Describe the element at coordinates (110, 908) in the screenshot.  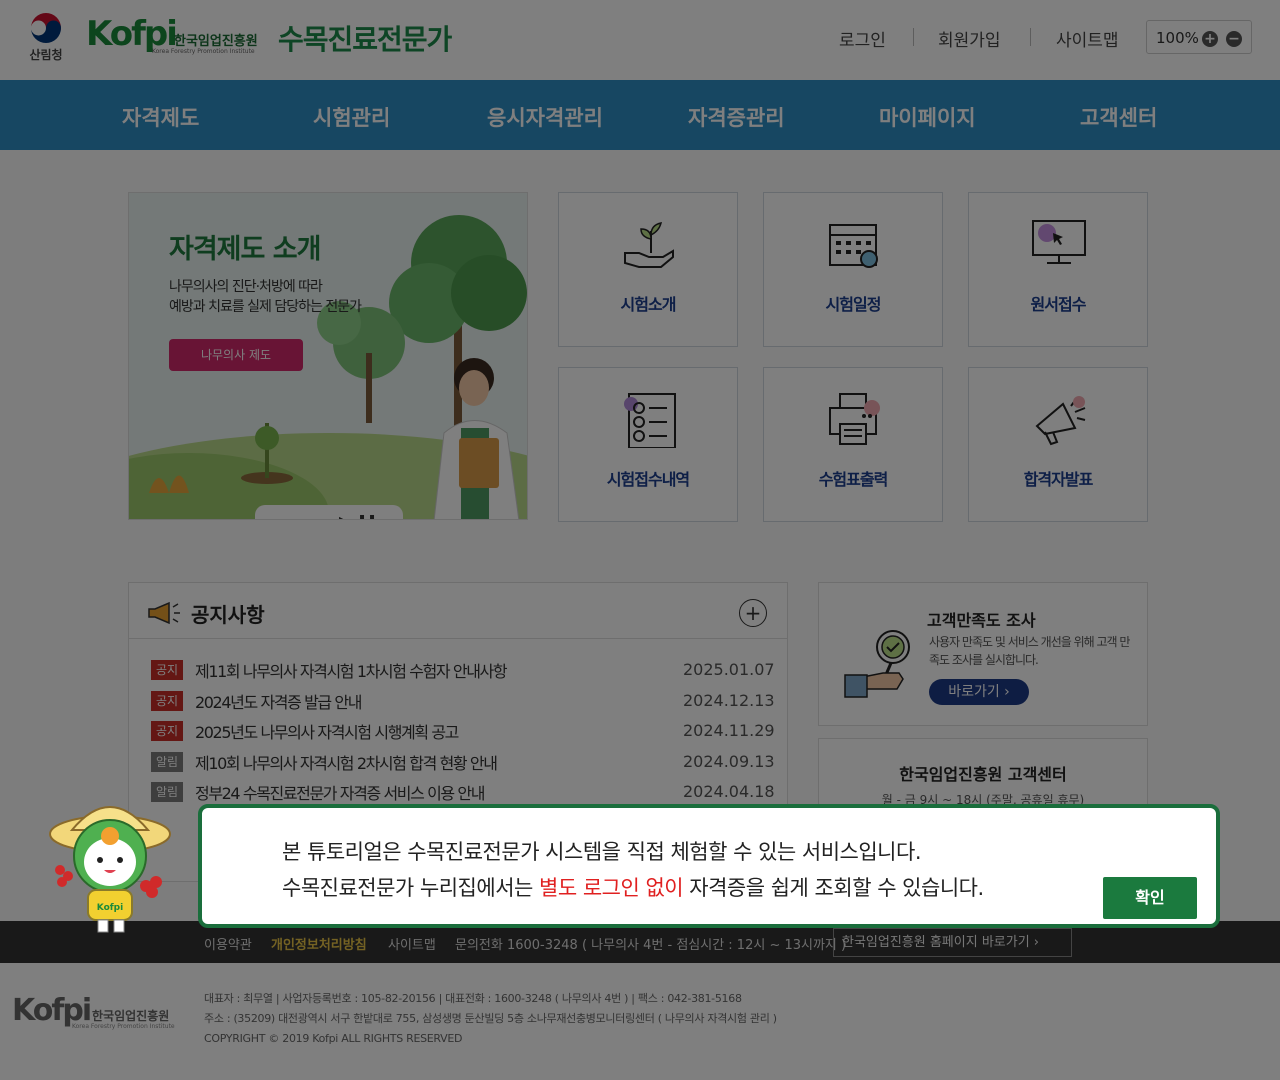
I see `mascot-badge-label: Kofpi` at that location.